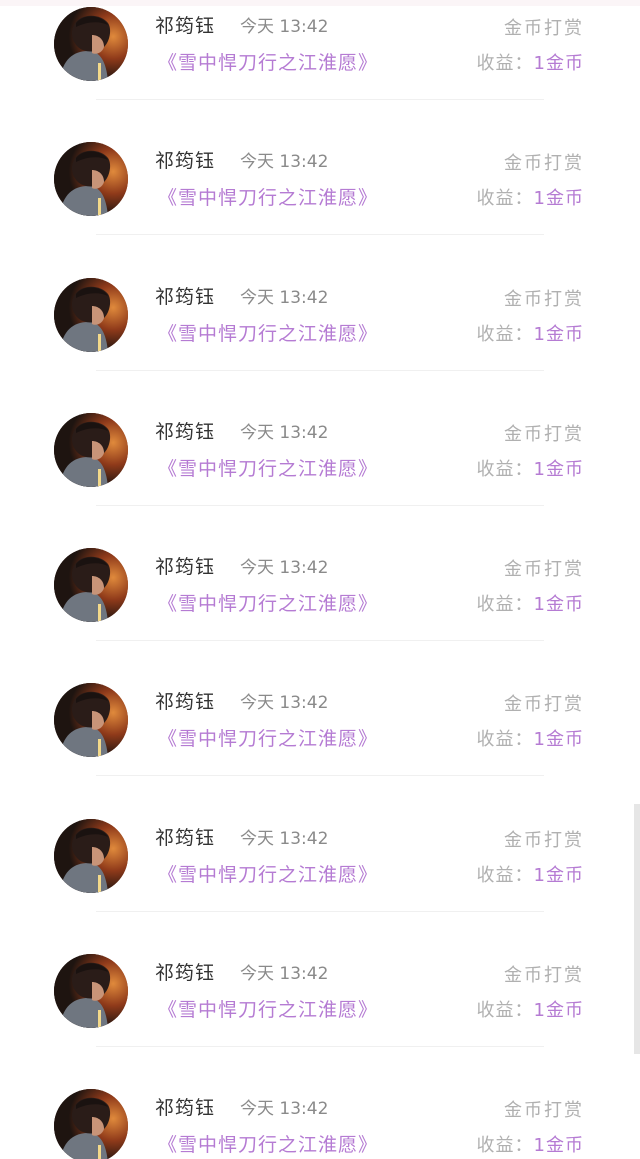 The height and width of the screenshot is (1159, 640). I want to click on scrollbar, so click(637, 929).